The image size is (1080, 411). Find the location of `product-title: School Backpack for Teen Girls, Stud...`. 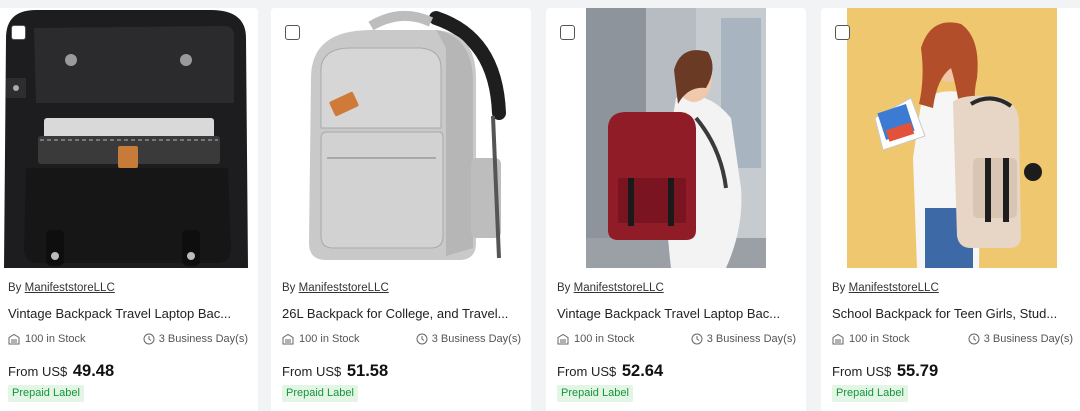

product-title: School Backpack for Teen Girls, Stud... is located at coordinates (951, 313).